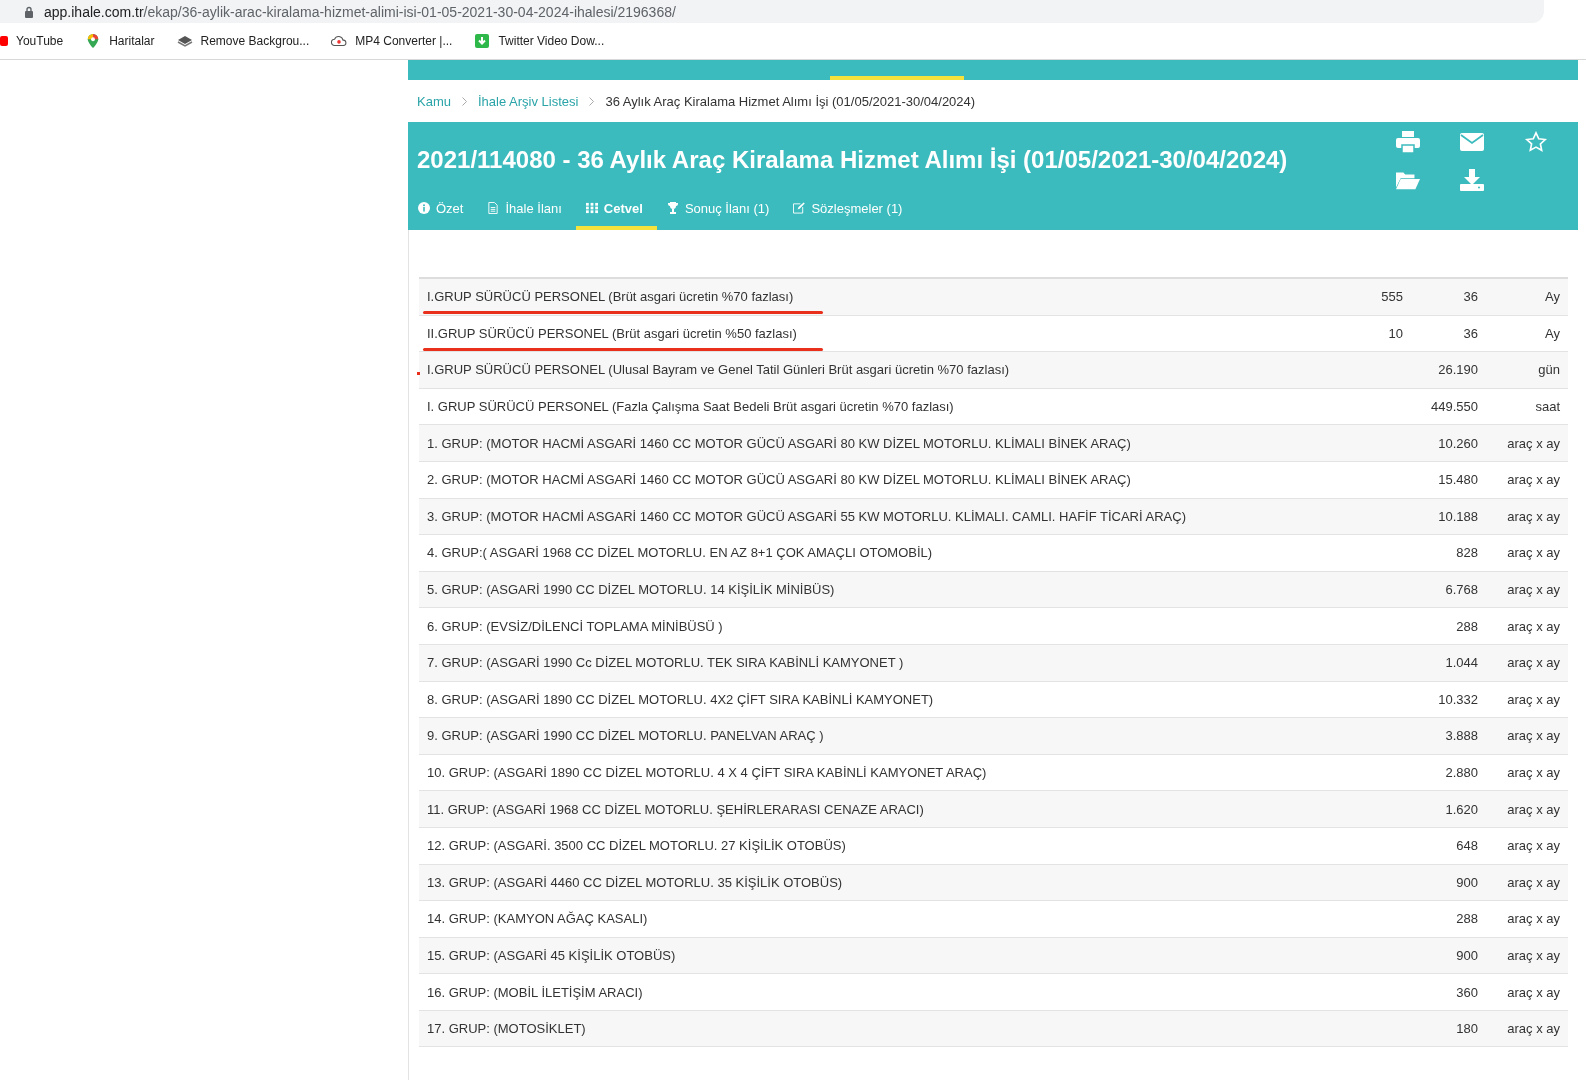 The width and height of the screenshot is (1586, 1083). Describe the element at coordinates (852, 160) in the screenshot. I see `page-title: 2021/114080 - 36 Aylık Araç Kiralama Hizmet Alımı İşi (01/05/2021-30/04/2024)` at that location.